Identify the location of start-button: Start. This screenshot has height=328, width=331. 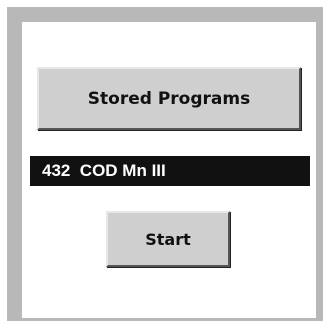
(168, 239).